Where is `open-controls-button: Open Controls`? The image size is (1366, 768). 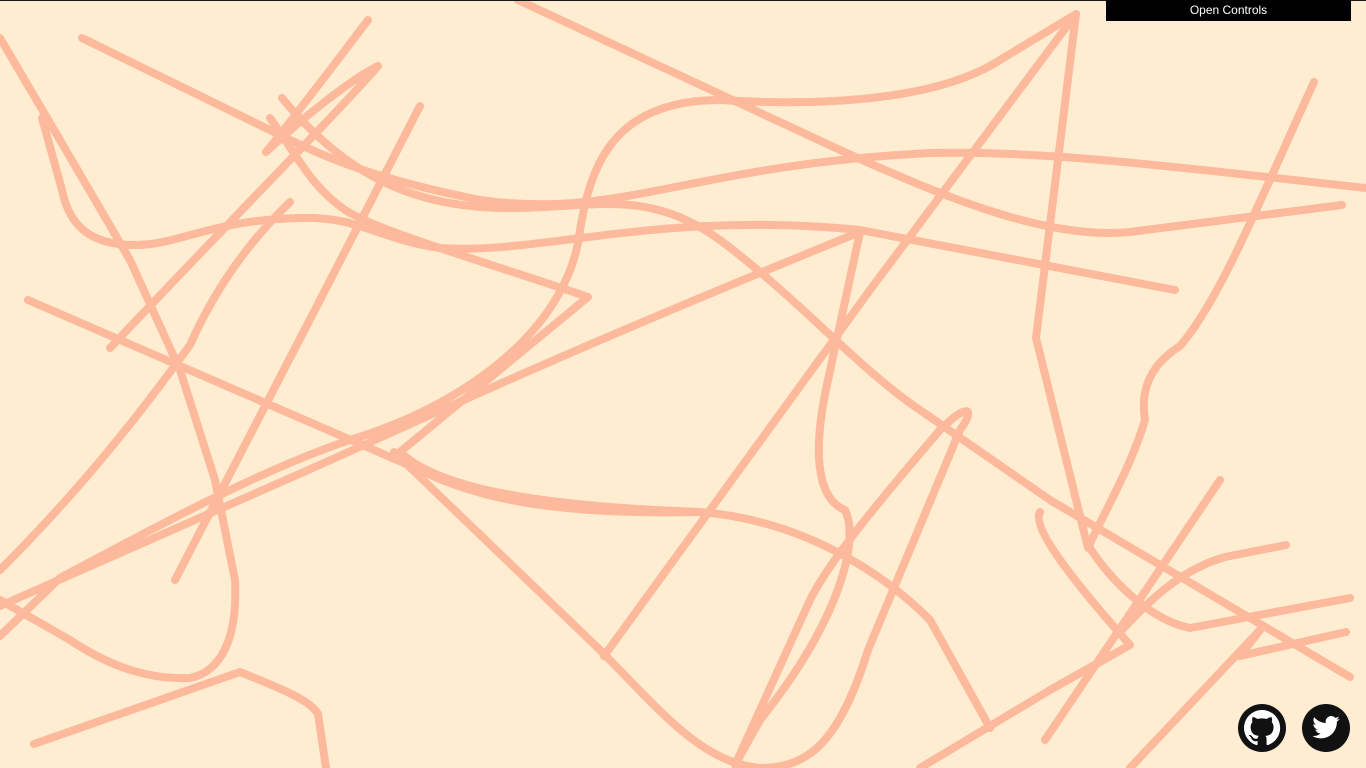 open-controls-button: Open Controls is located at coordinates (1228, 10).